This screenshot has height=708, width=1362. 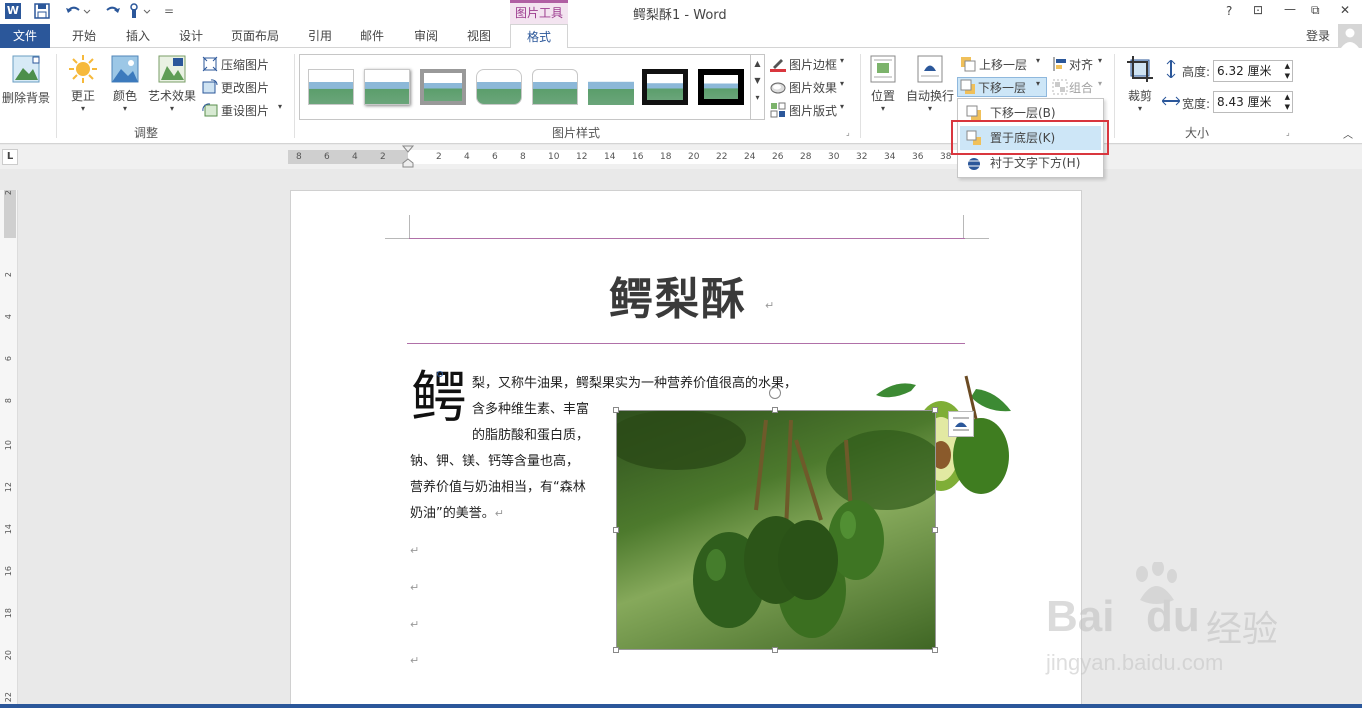 What do you see at coordinates (8, 317) in the screenshot?
I see `vruler-tick-label: 4` at bounding box center [8, 317].